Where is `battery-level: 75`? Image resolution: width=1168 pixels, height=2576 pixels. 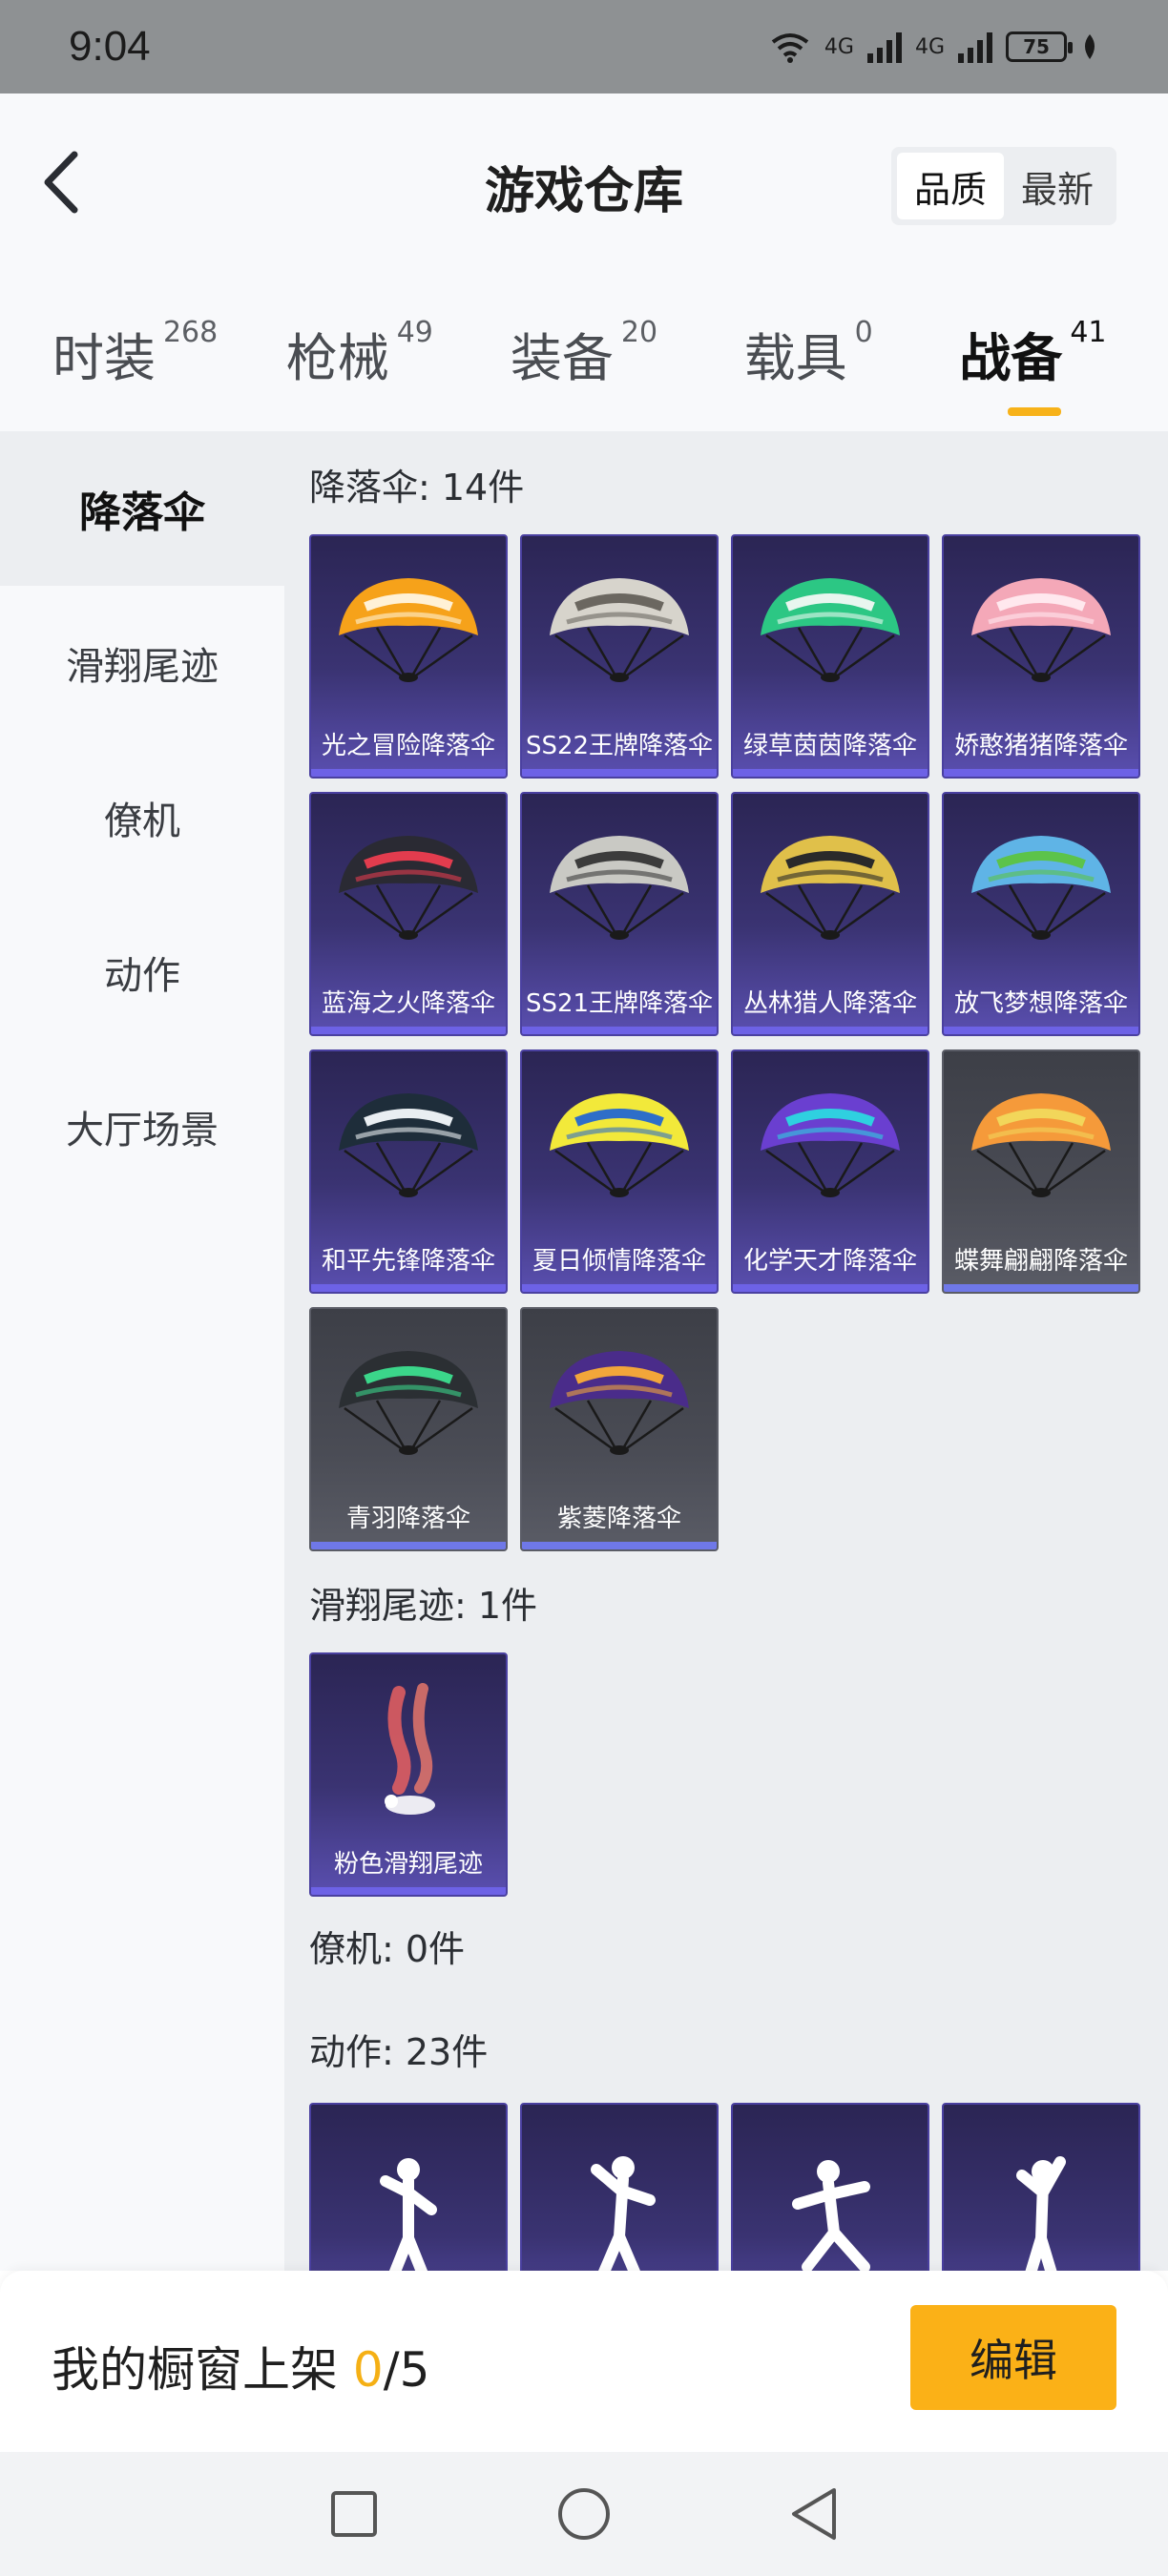
battery-level: 75 is located at coordinates (1036, 46).